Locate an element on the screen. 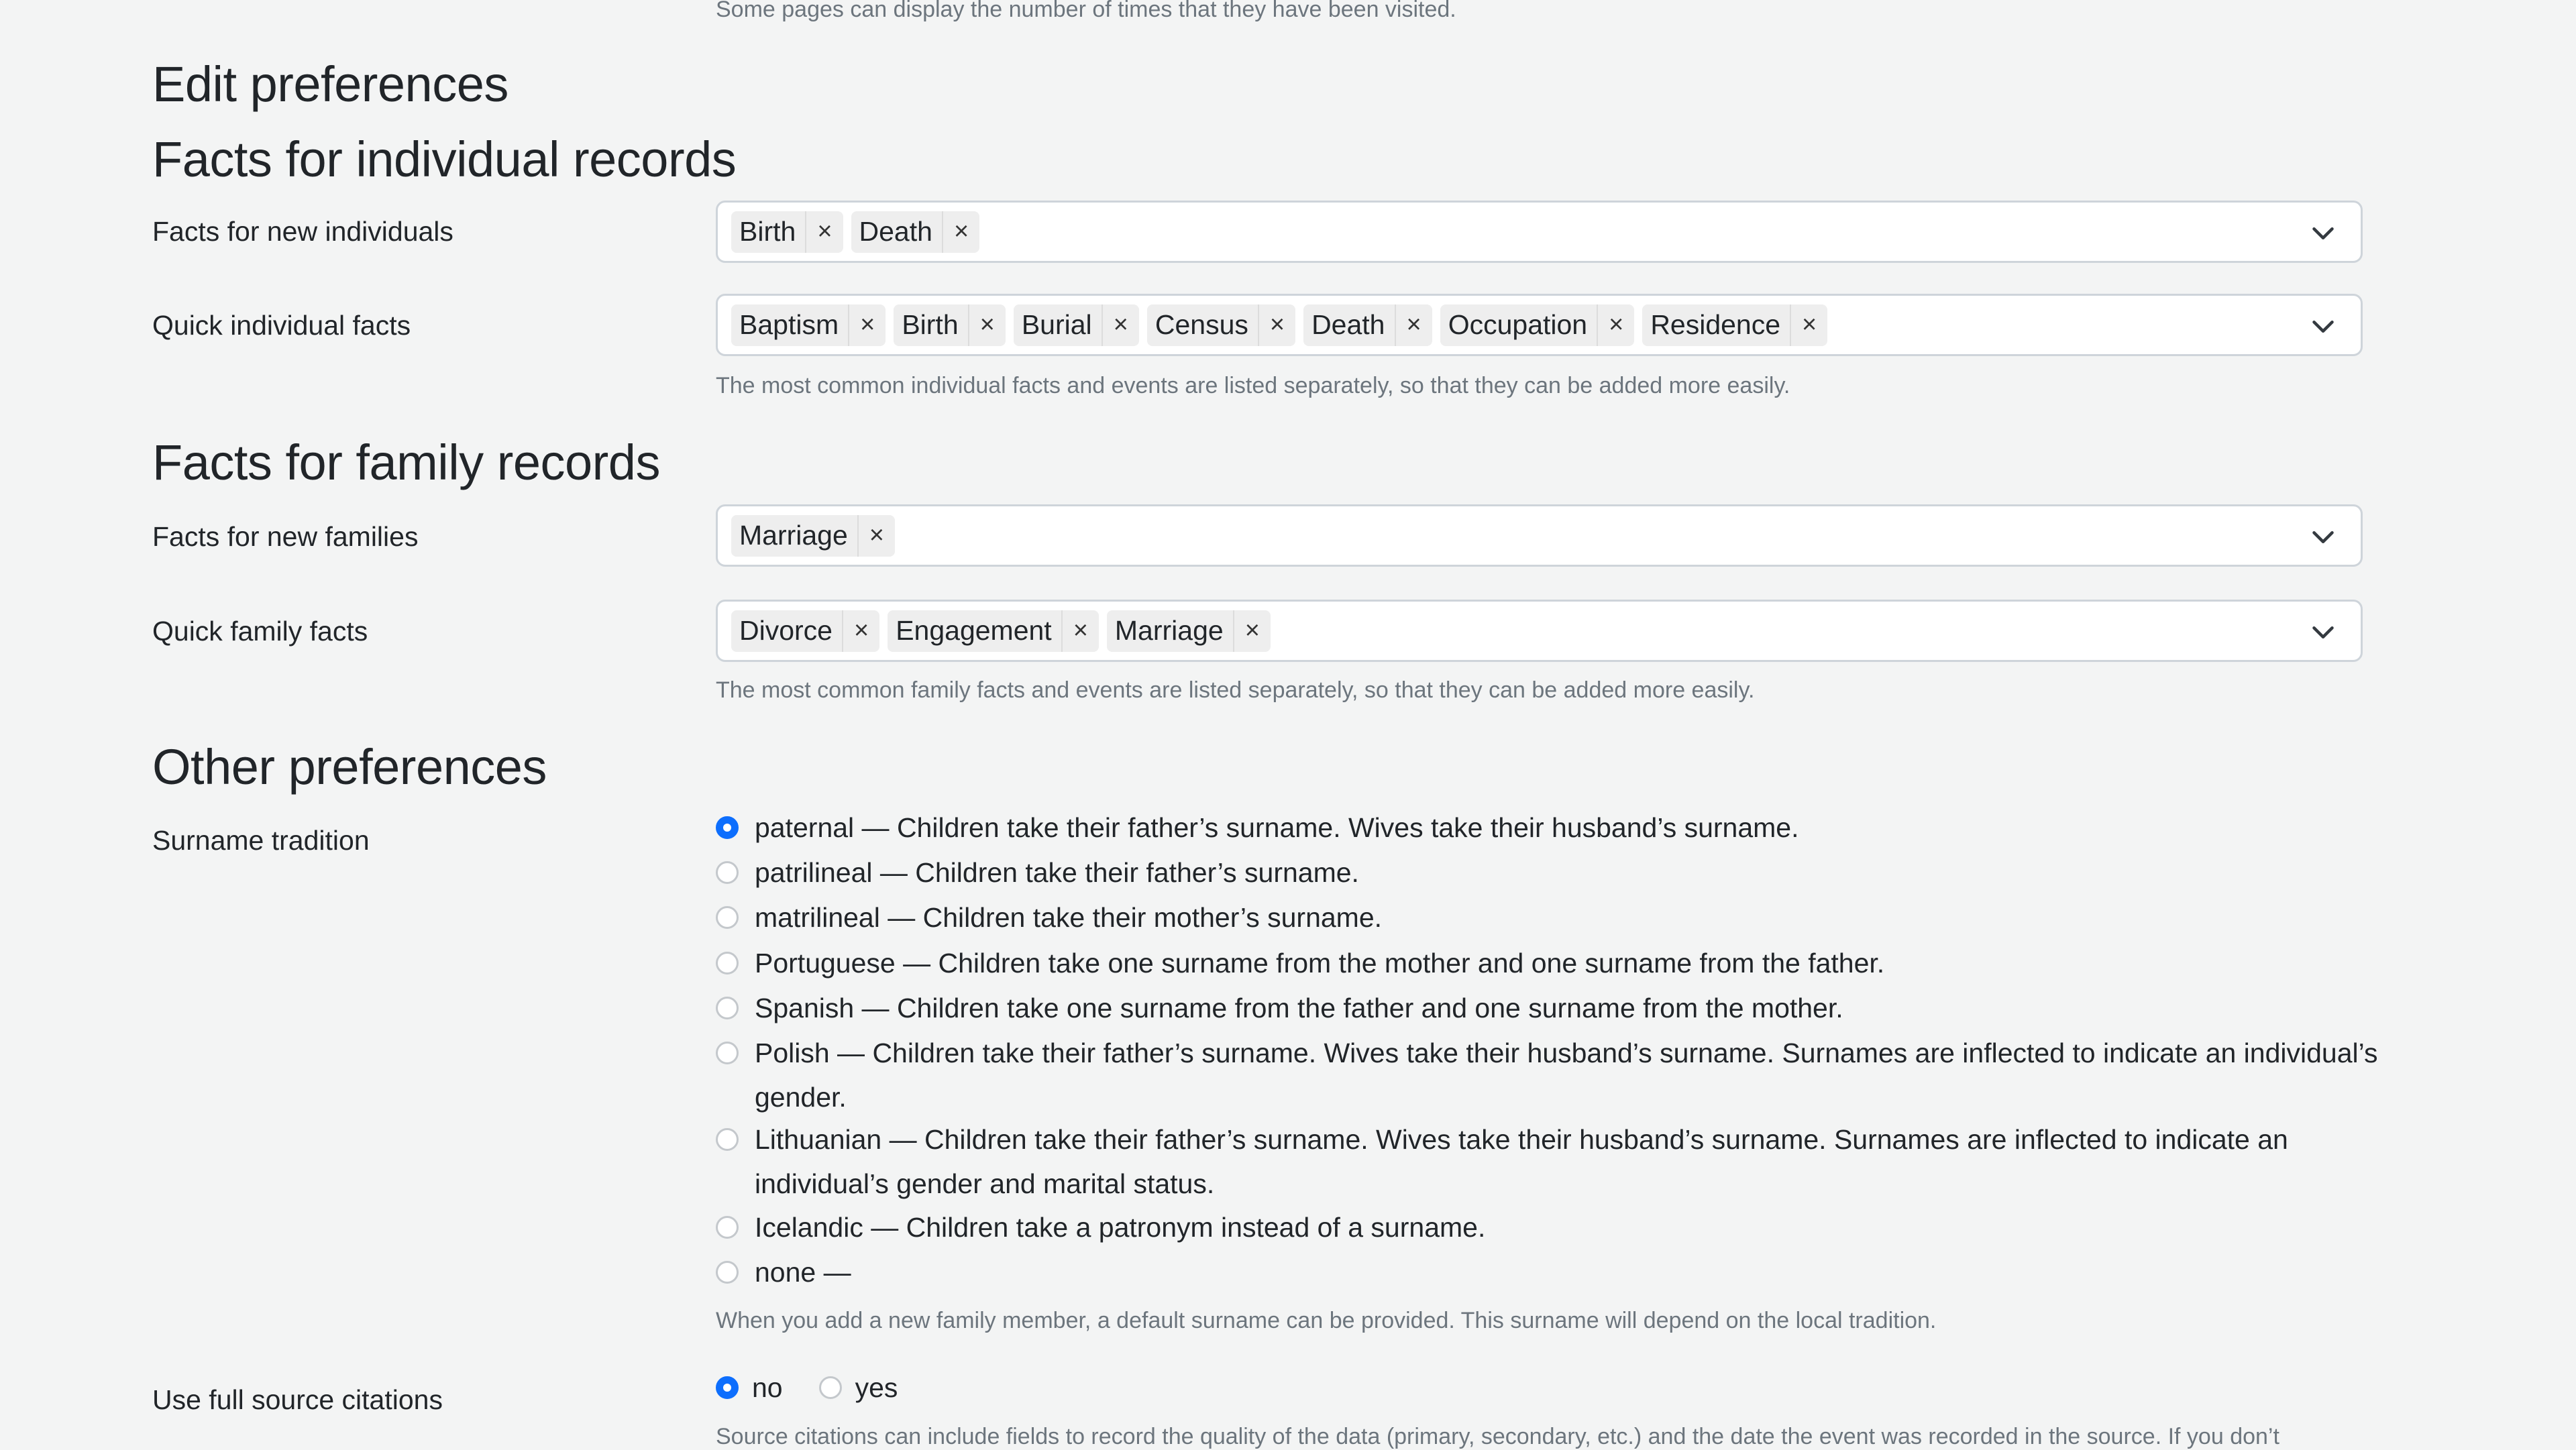 This screenshot has height=1450, width=2576. citations-option-no: no is located at coordinates (749, 1387).